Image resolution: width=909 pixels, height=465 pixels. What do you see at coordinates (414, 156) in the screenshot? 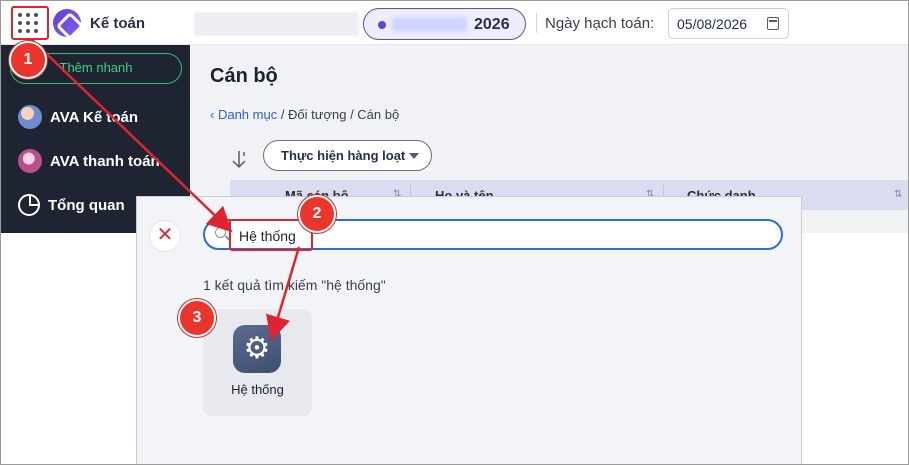
I see `chevron-down-icon` at bounding box center [414, 156].